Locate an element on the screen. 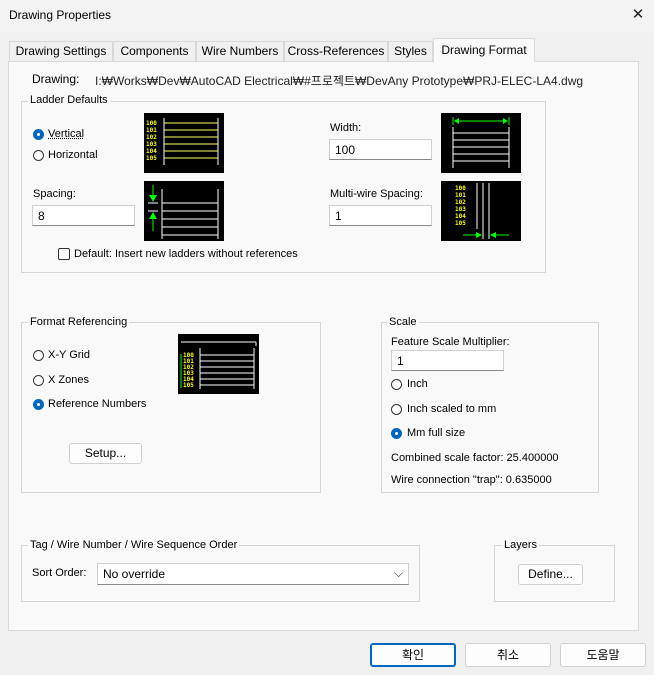  ladder-row-number: 102 is located at coordinates (151, 137).